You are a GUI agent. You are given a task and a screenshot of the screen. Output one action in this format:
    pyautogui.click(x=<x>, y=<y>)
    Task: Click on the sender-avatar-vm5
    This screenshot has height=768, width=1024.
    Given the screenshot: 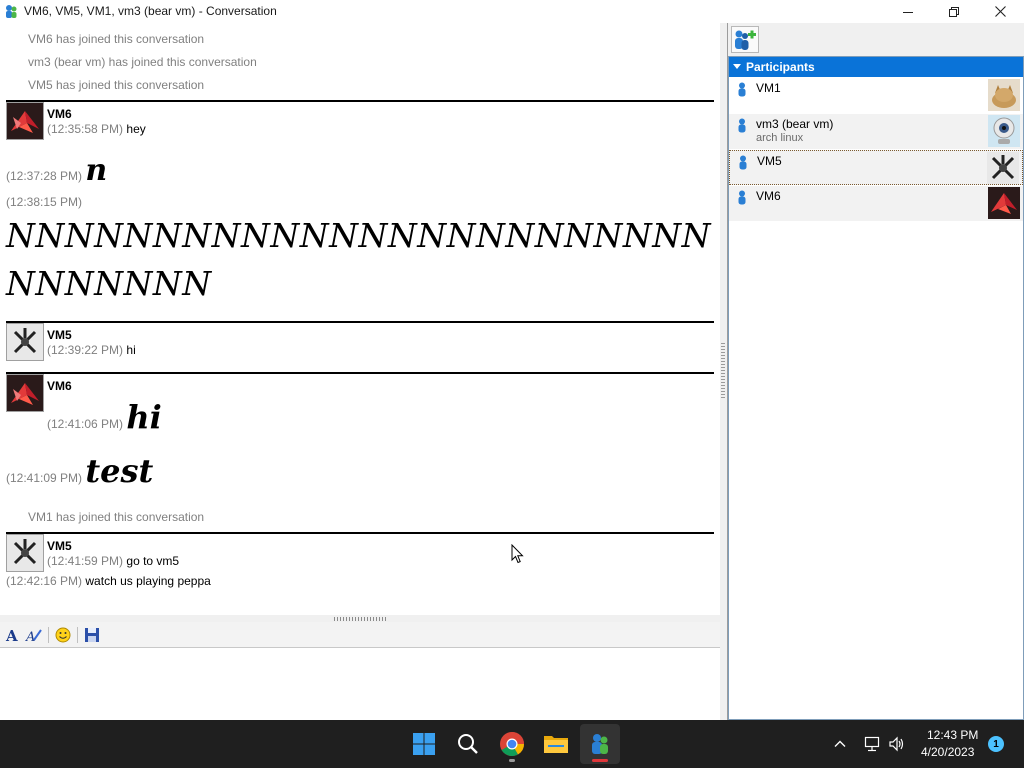 What is the action you would take?
    pyautogui.click(x=25, y=553)
    